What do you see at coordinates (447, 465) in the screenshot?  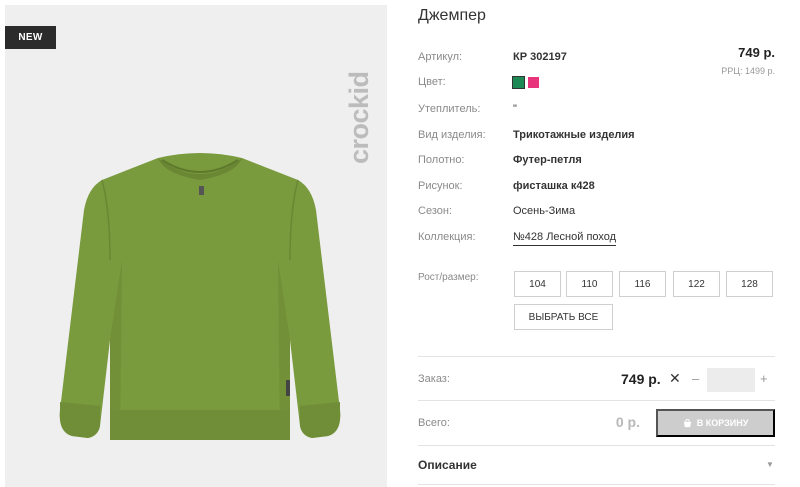 I see `description-toggle: Описание` at bounding box center [447, 465].